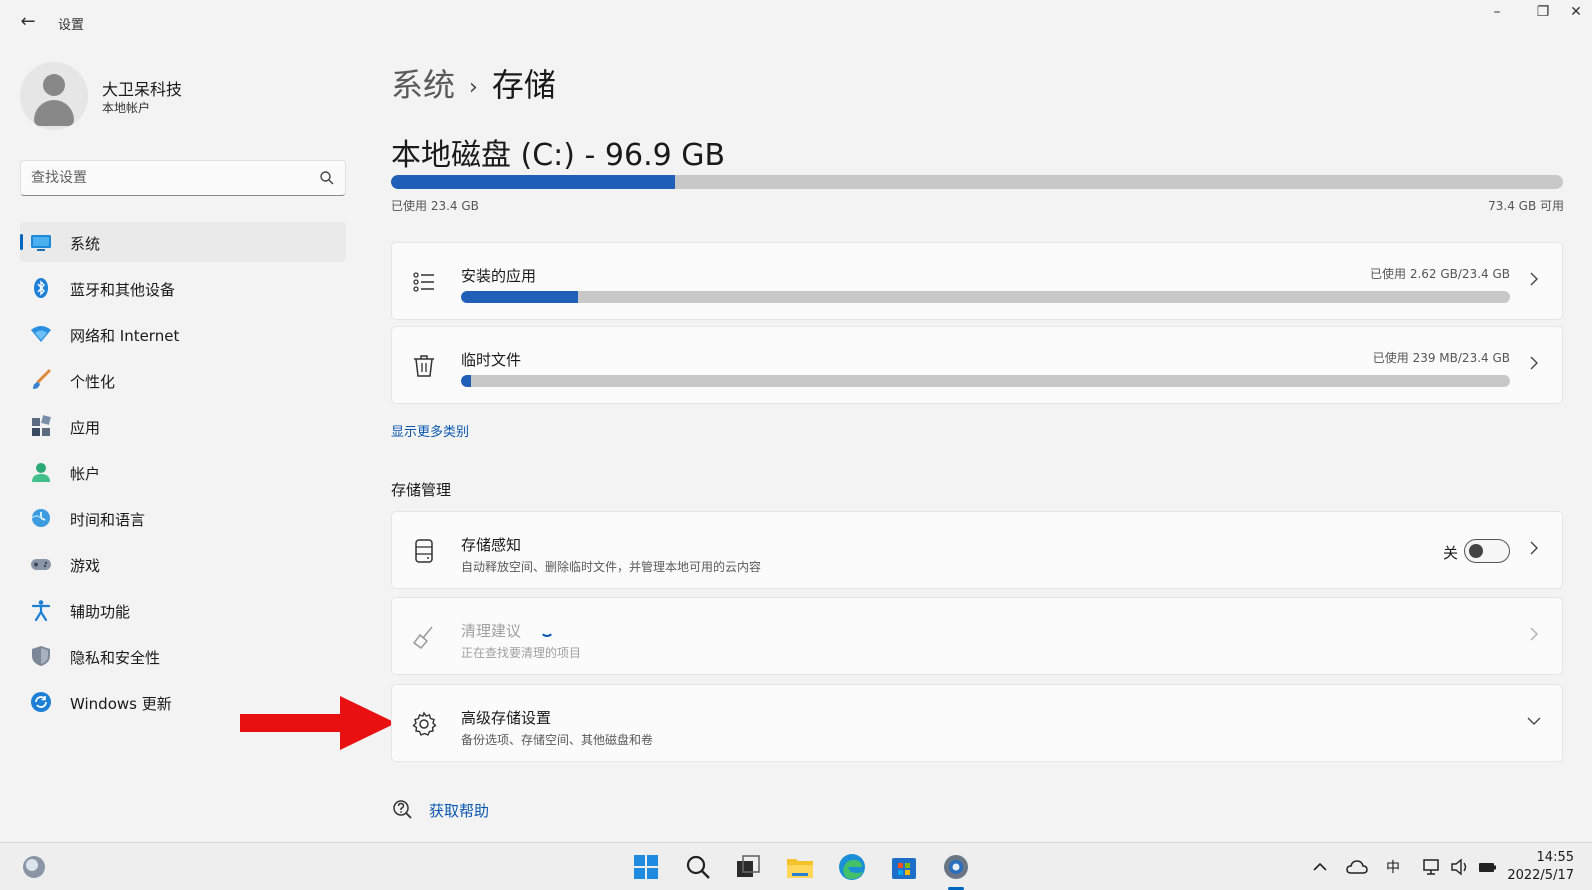  What do you see at coordinates (421, 490) in the screenshot?
I see `storage-management-heading: 存储管理` at bounding box center [421, 490].